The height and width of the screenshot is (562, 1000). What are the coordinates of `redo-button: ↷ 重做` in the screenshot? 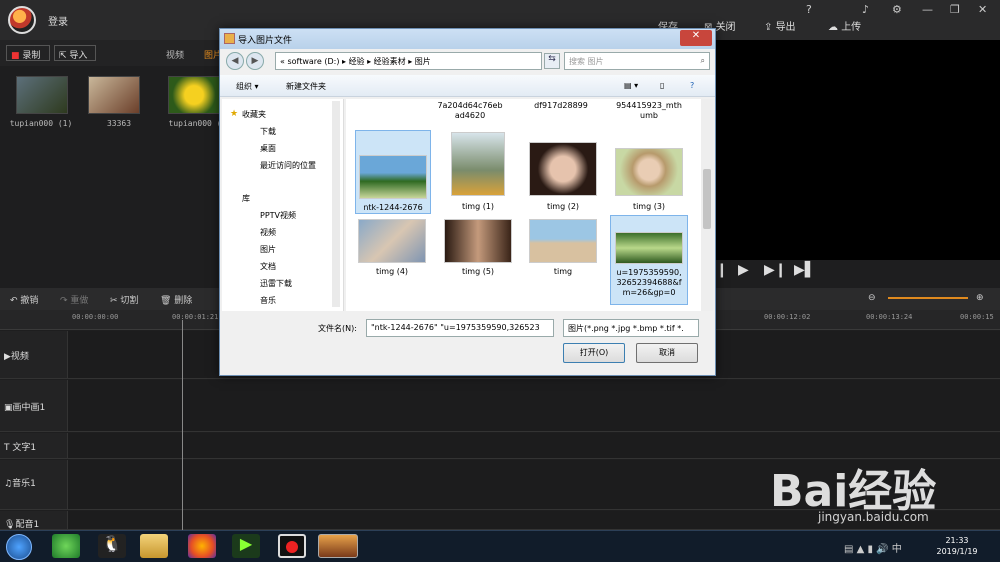 It's located at (74, 299).